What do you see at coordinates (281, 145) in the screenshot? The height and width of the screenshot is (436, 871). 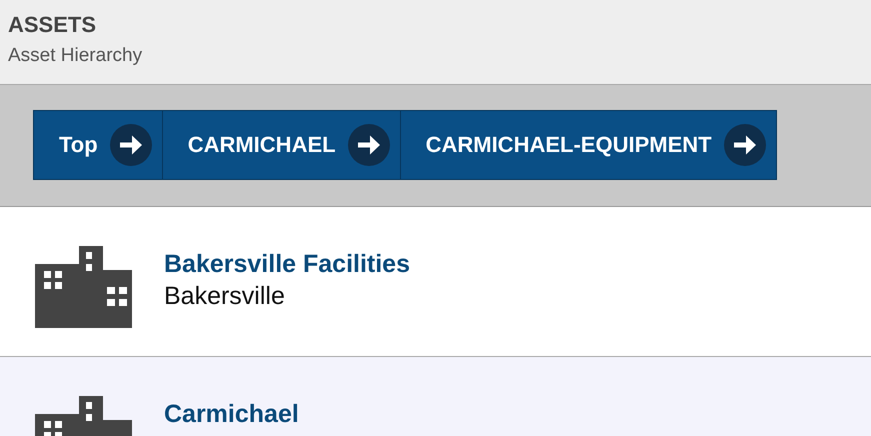 I see `breadcrumb-link: CARMICHAEL` at bounding box center [281, 145].